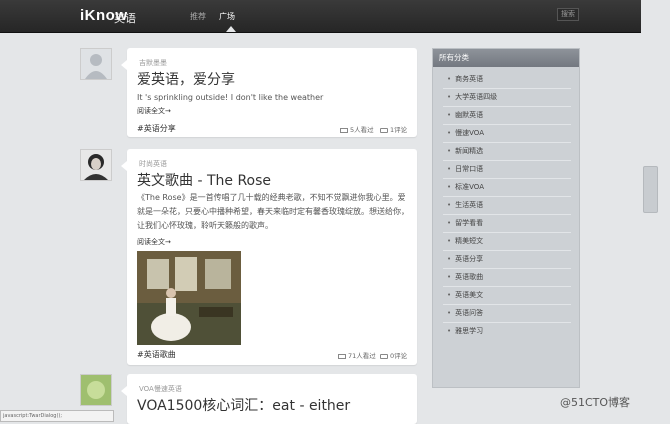  I want to click on sidebar-item: 雅思学习, so click(465, 331).